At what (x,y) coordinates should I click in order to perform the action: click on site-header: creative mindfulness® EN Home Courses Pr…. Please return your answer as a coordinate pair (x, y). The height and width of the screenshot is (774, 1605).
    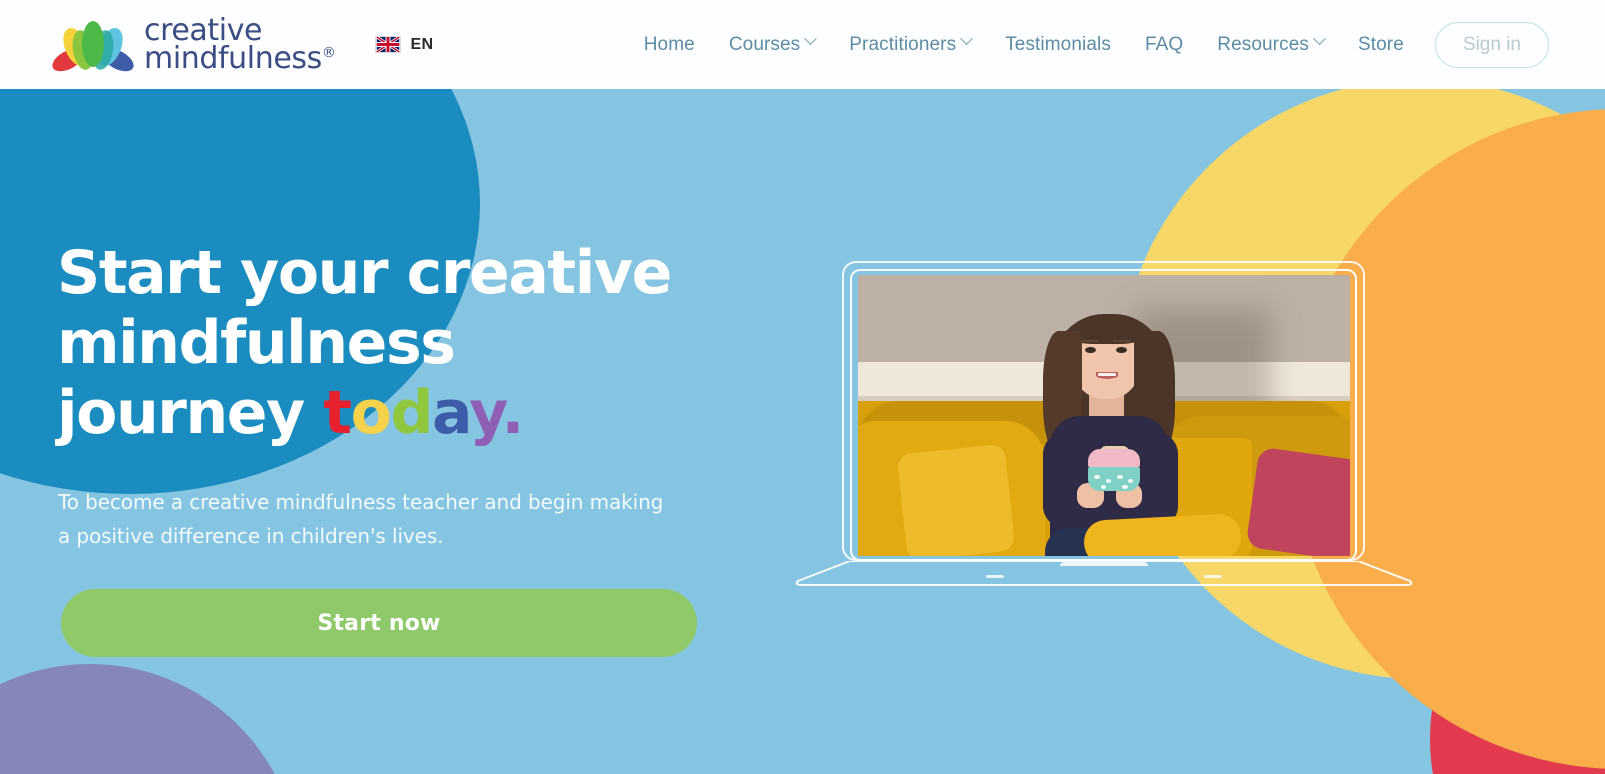
    Looking at the image, I should click on (802, 44).